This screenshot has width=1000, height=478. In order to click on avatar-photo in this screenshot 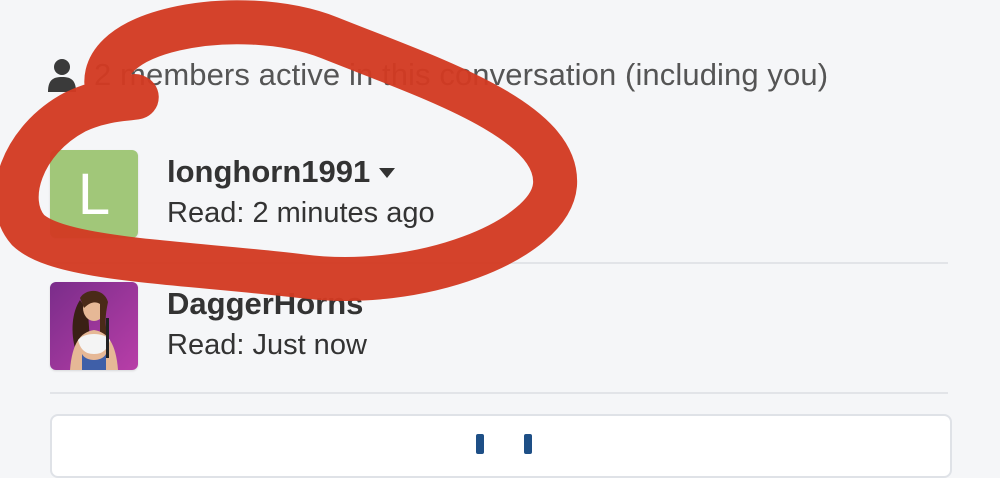, I will do `click(94, 326)`.